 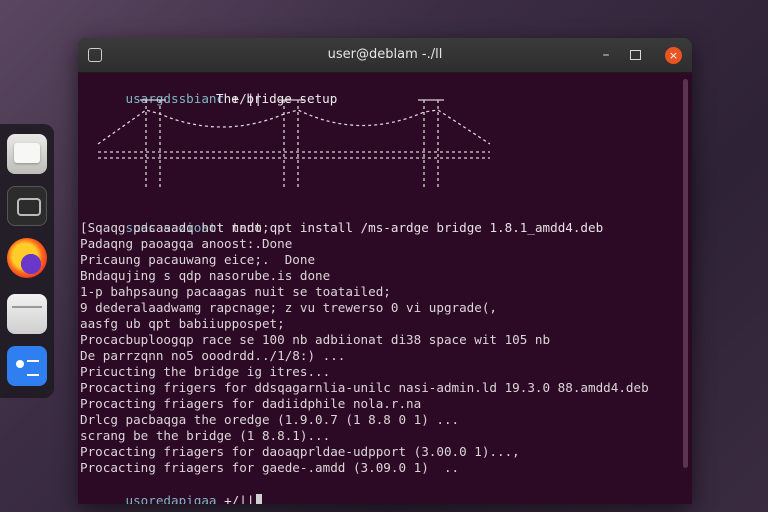 I want to click on text-cursor, so click(x=259, y=499).